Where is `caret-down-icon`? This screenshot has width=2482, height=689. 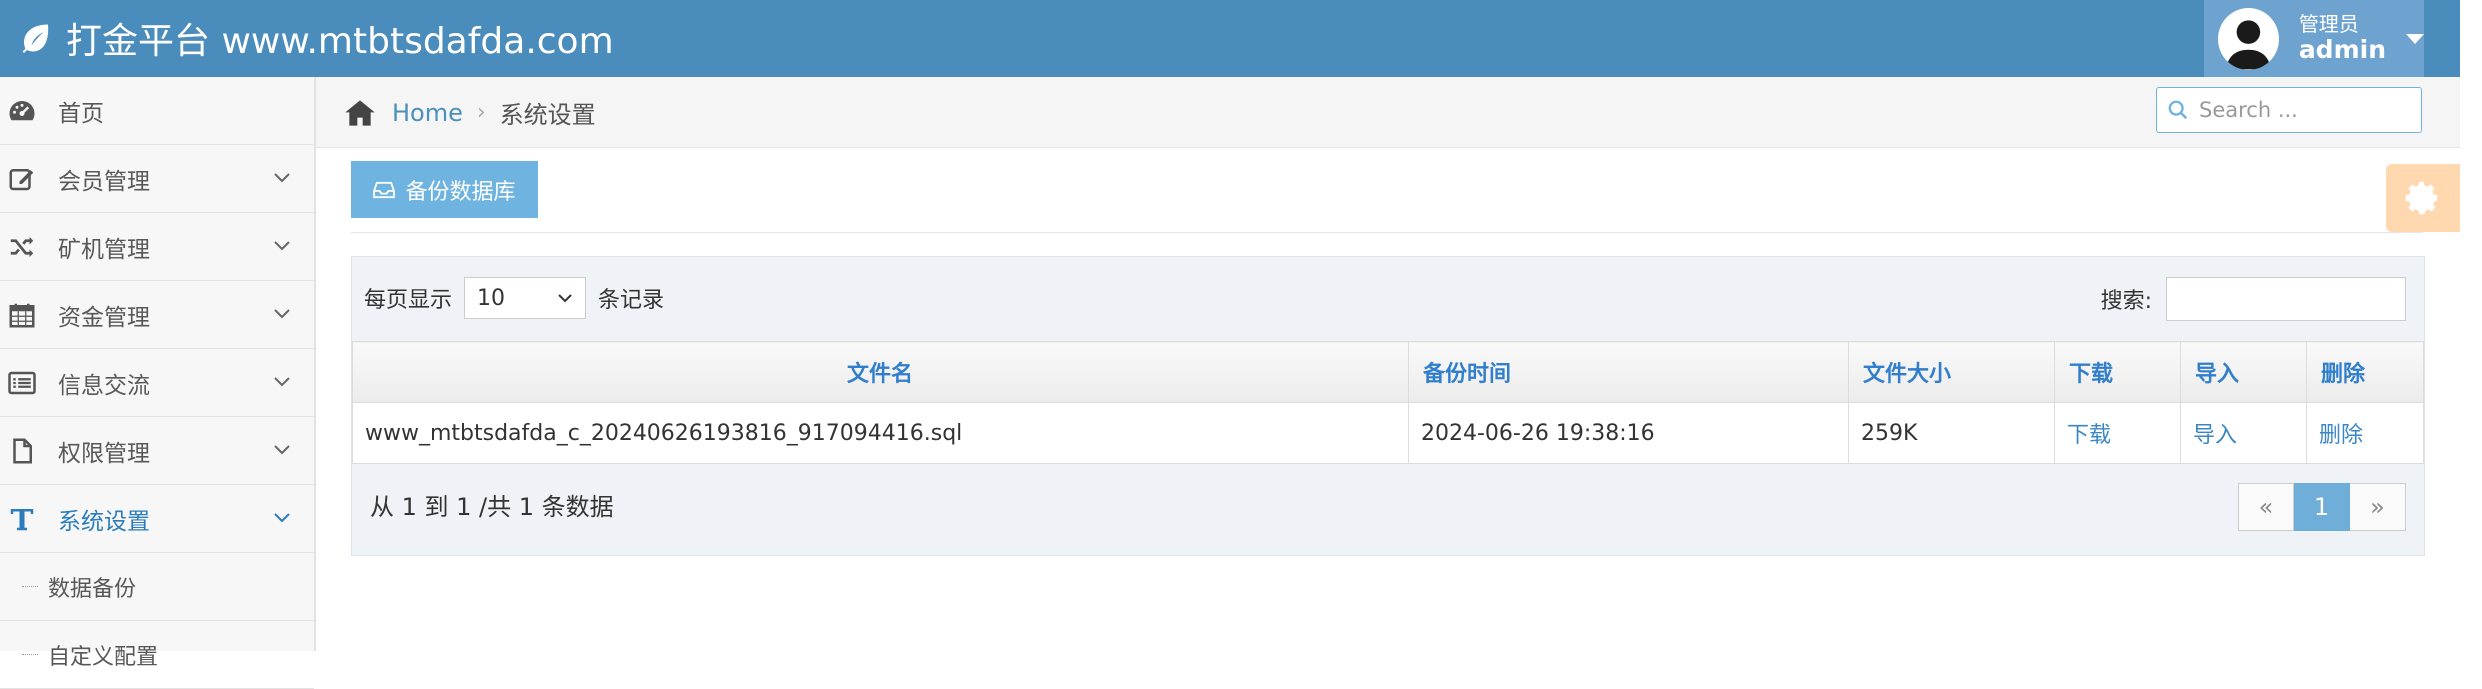
caret-down-icon is located at coordinates (2415, 38).